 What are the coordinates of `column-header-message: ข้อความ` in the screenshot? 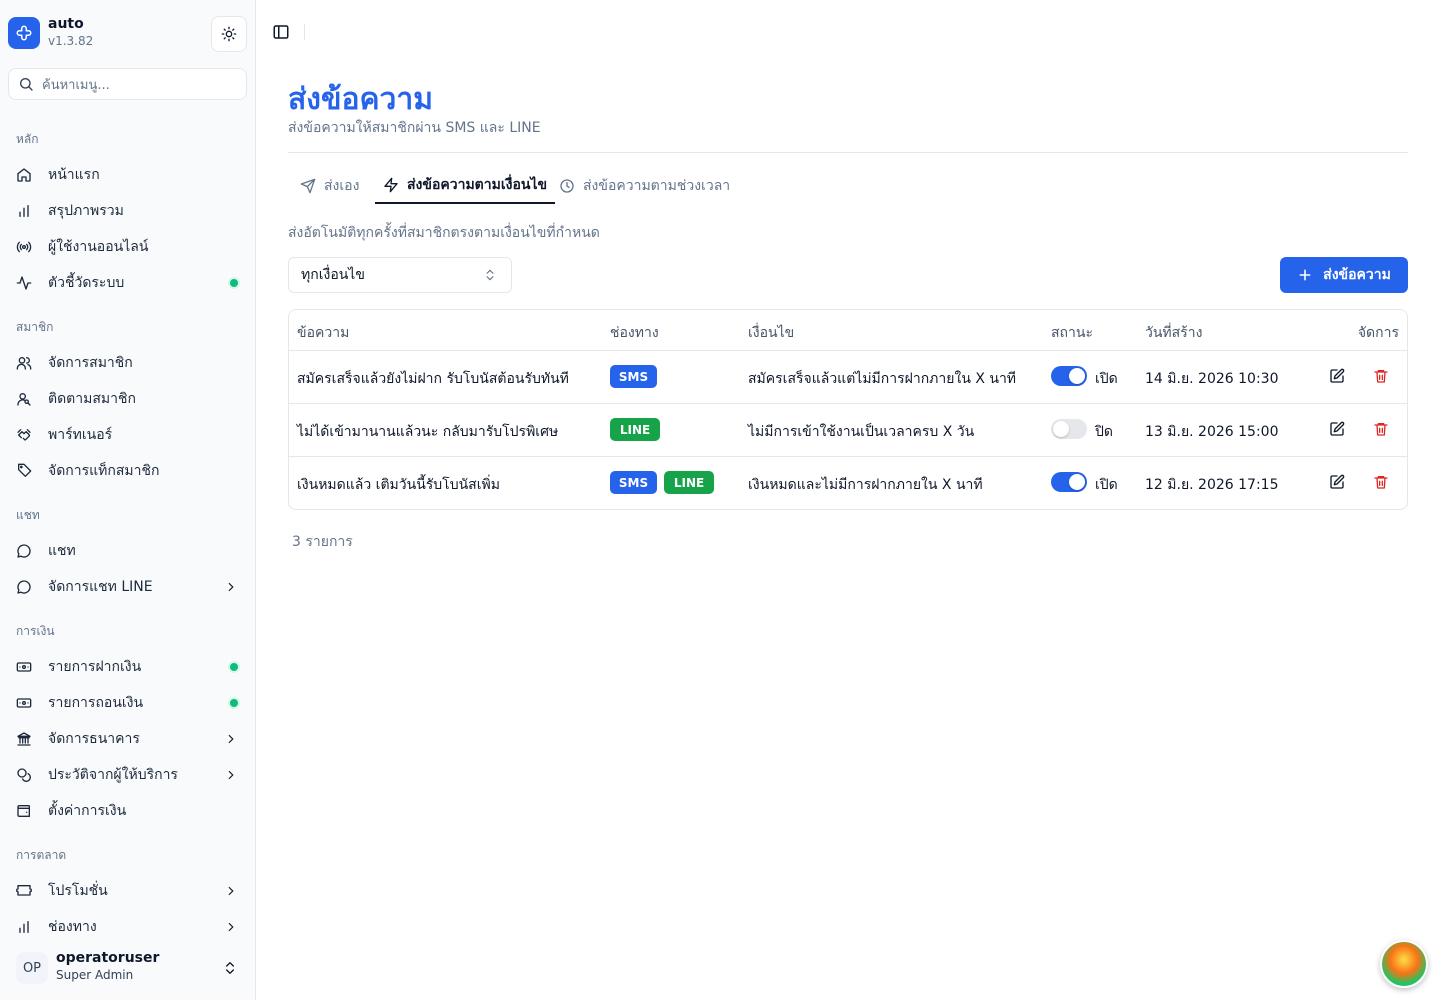 It's located at (323, 333).